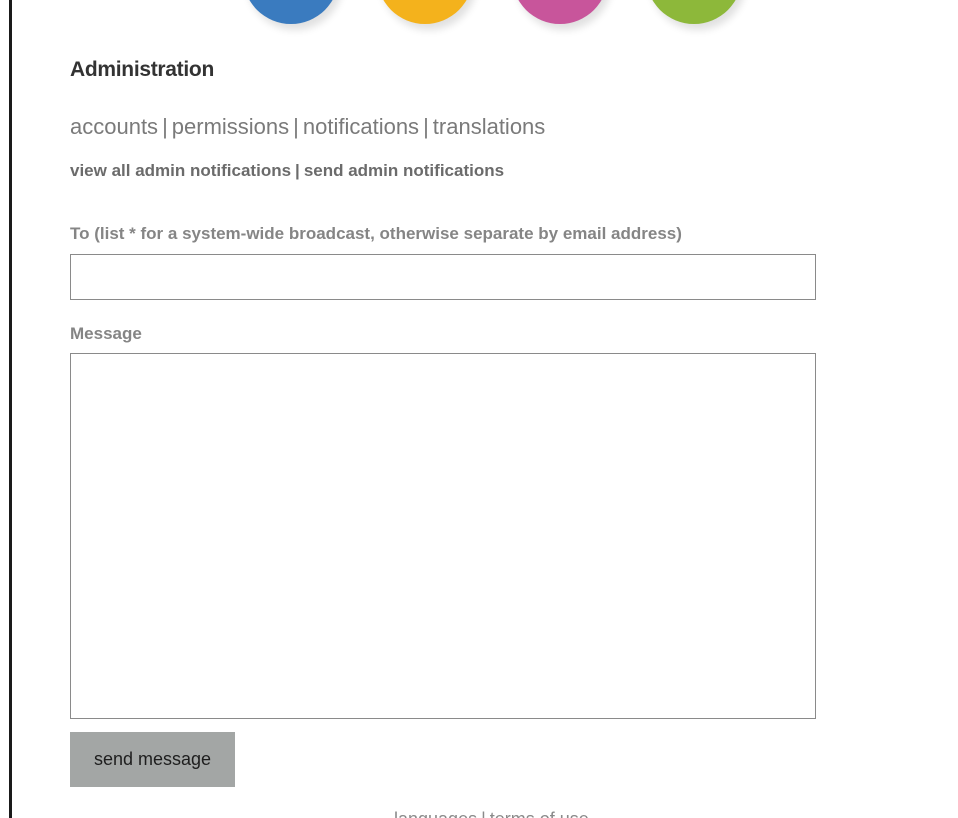 This screenshot has height=818, width=958. I want to click on footer-links: languages|terms of use, so click(491, 813).